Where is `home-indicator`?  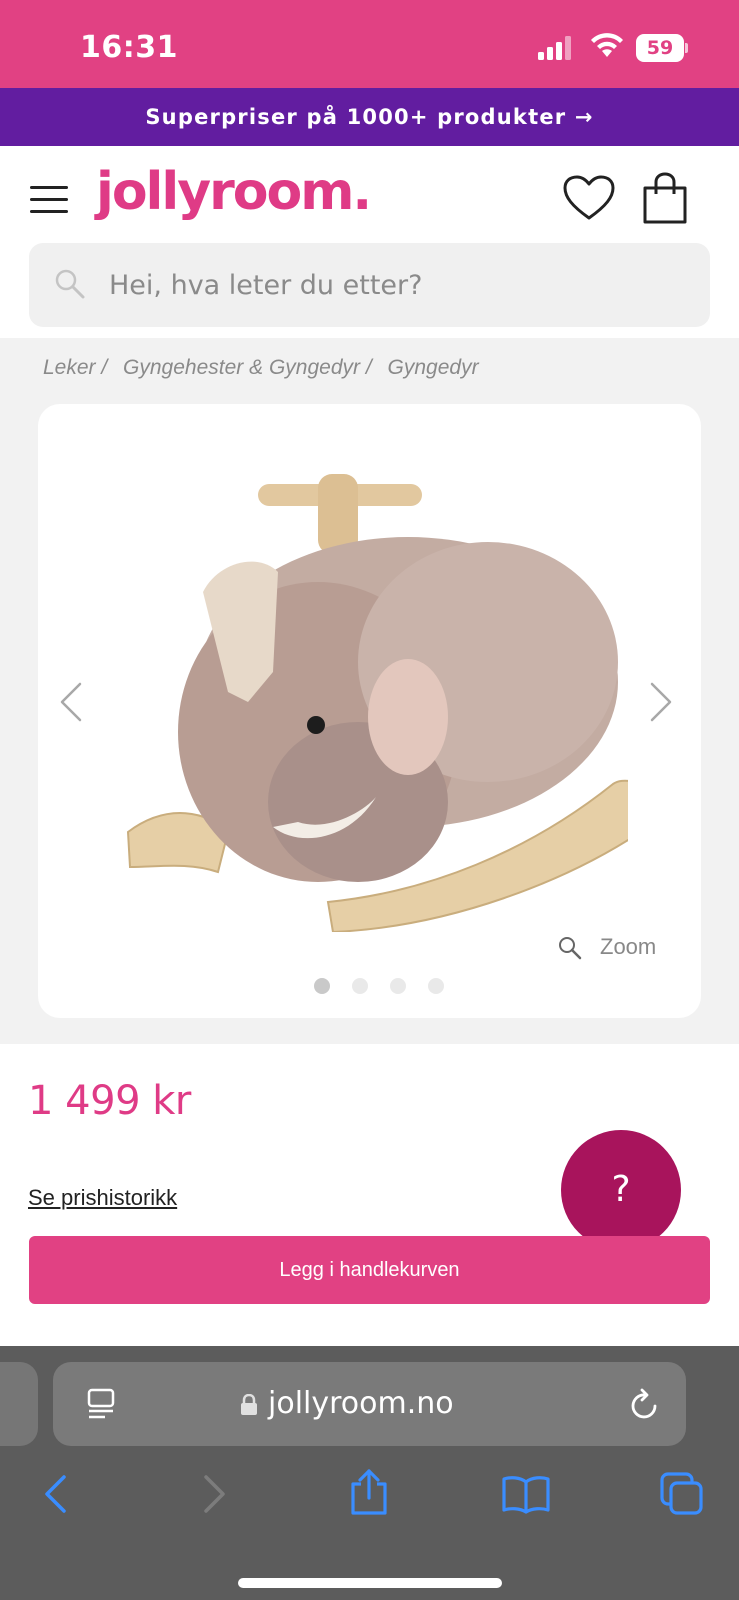
home-indicator is located at coordinates (370, 1583).